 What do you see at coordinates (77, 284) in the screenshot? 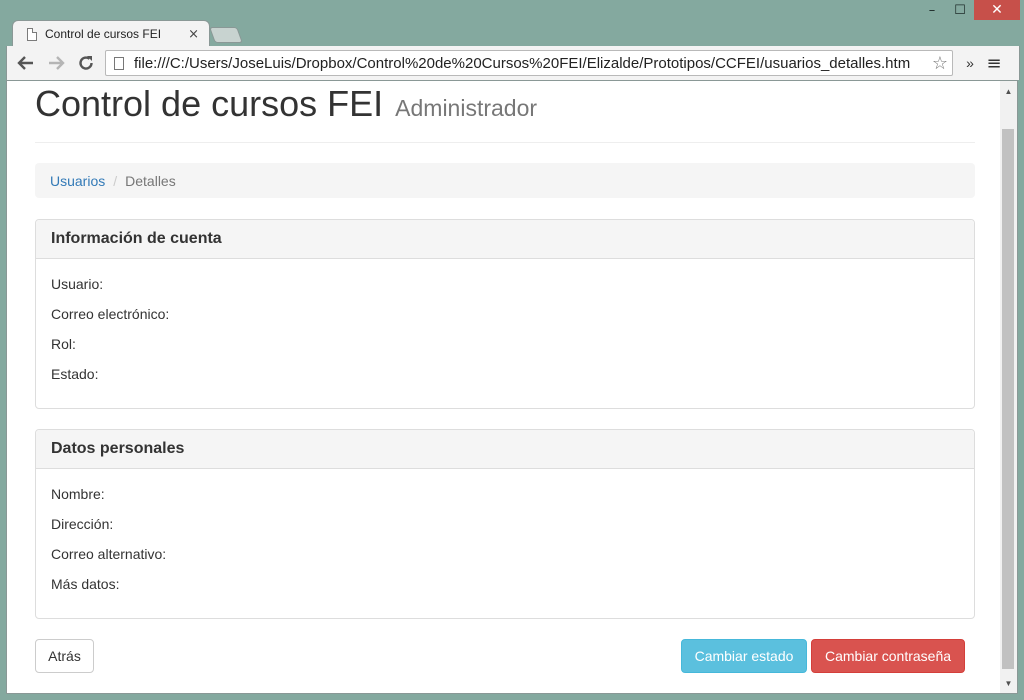
I see `field-usuario: Usuario:` at bounding box center [77, 284].